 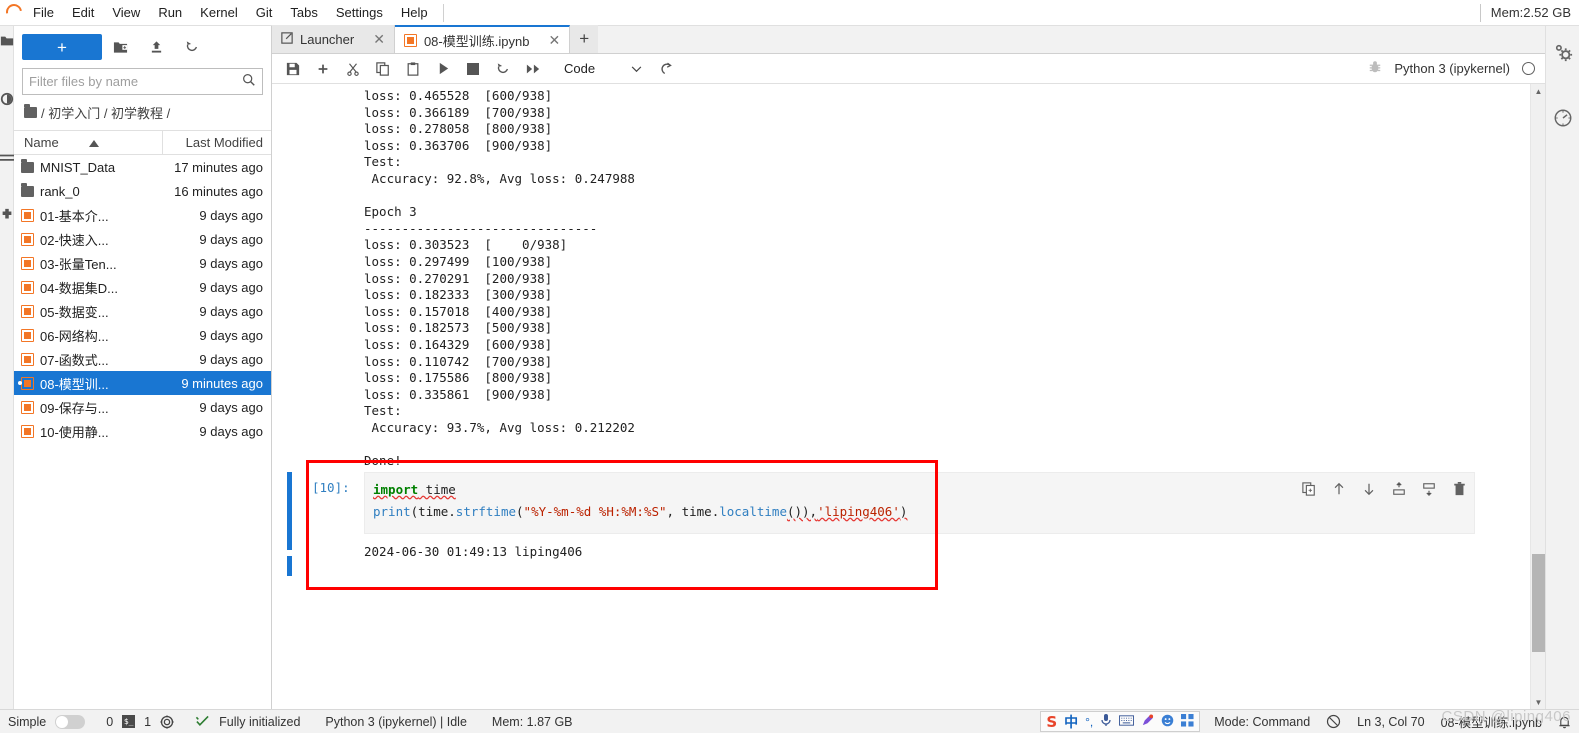 What do you see at coordinates (473, 69) in the screenshot?
I see `stop-icon` at bounding box center [473, 69].